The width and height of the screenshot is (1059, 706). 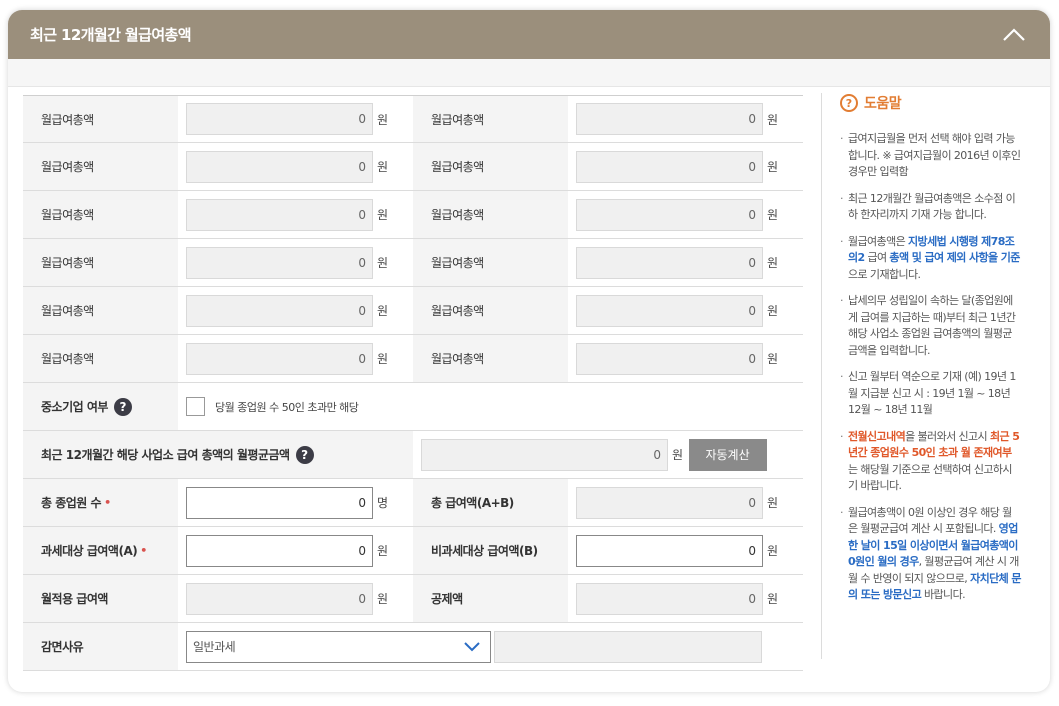 What do you see at coordinates (71, 503) in the screenshot?
I see `employees-label-text: 총 종업원 수` at bounding box center [71, 503].